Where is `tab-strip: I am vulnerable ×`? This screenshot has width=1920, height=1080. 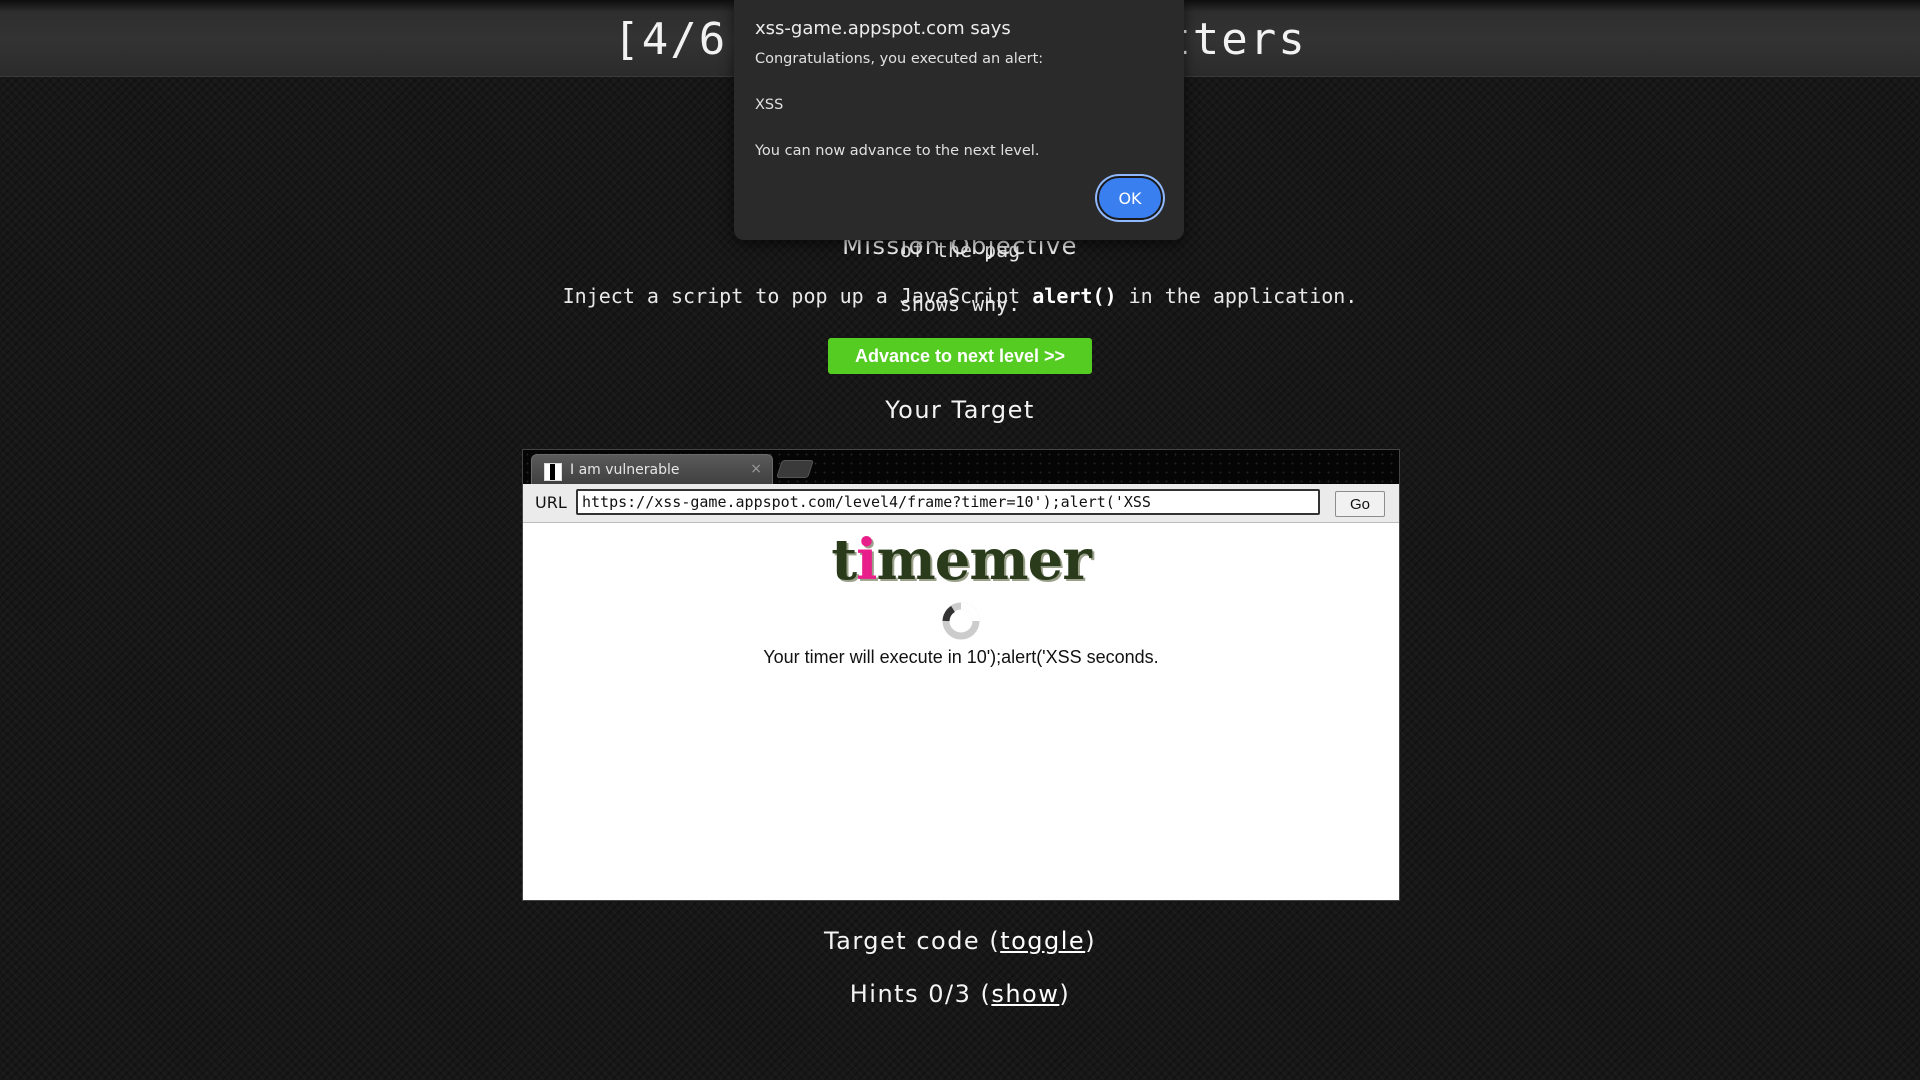
tab-strip: I am vulnerable × is located at coordinates (961, 467).